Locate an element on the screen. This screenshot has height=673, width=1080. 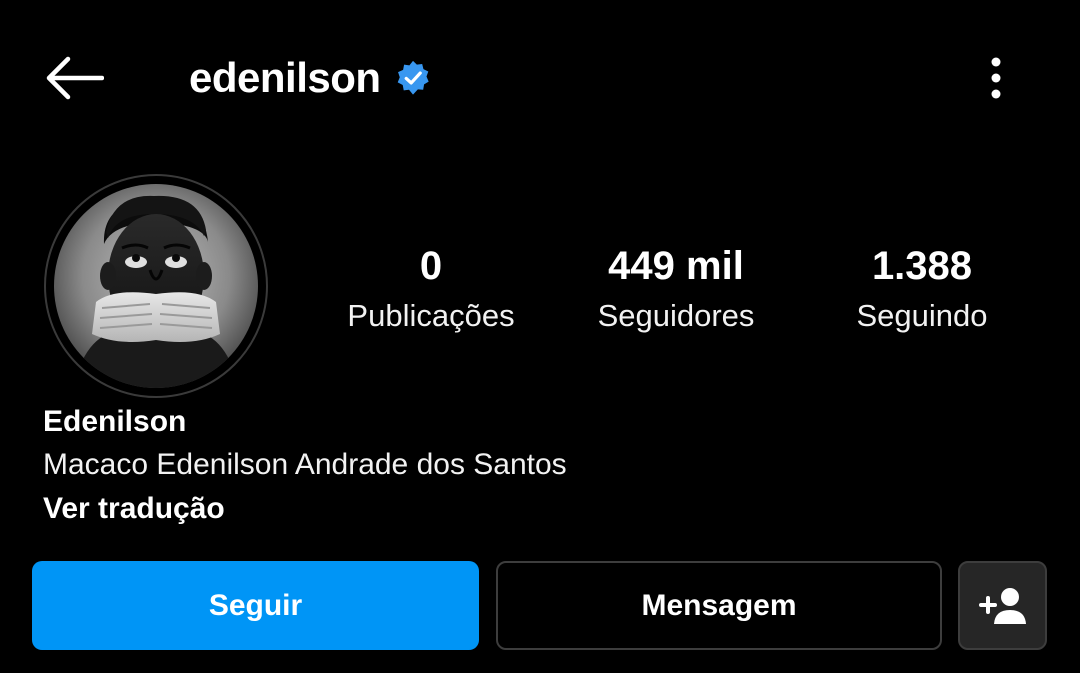
more-vertical-icon is located at coordinates (996, 78).